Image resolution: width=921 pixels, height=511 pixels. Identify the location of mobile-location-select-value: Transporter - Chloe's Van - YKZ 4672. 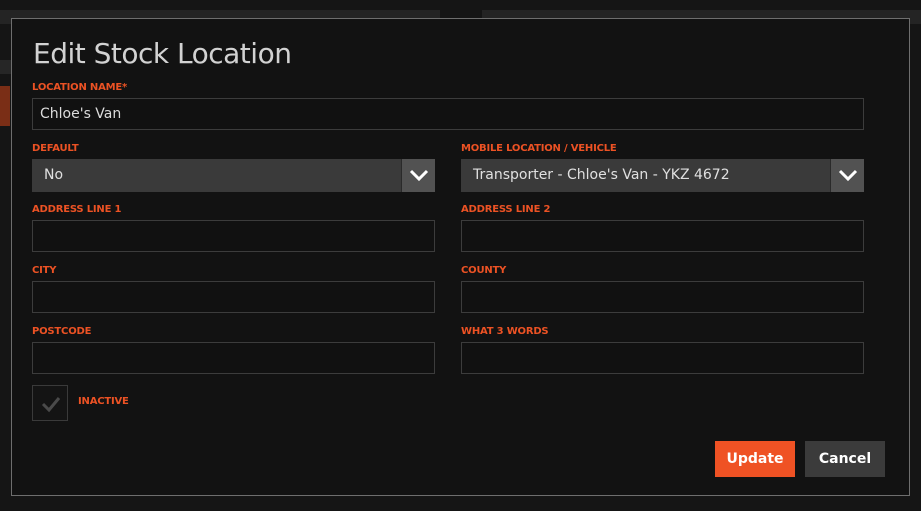
(601, 175).